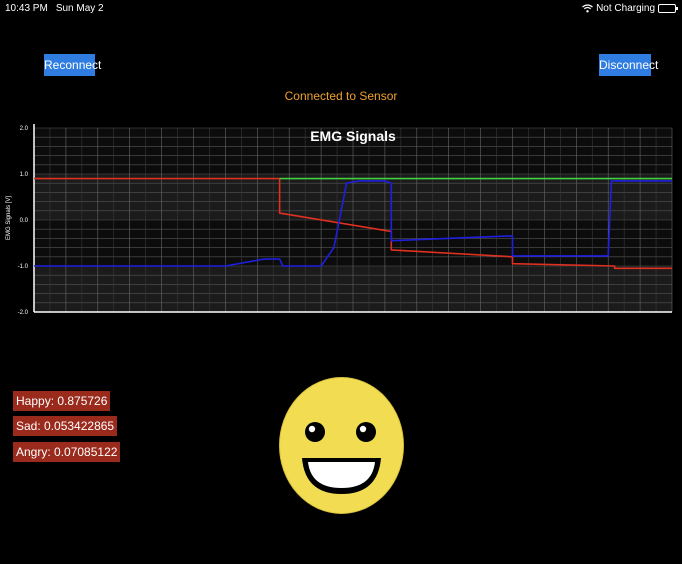 The height and width of the screenshot is (564, 682). What do you see at coordinates (341, 8) in the screenshot?
I see `status-bar: 10:43 PM Sun May 2 Not Charging` at bounding box center [341, 8].